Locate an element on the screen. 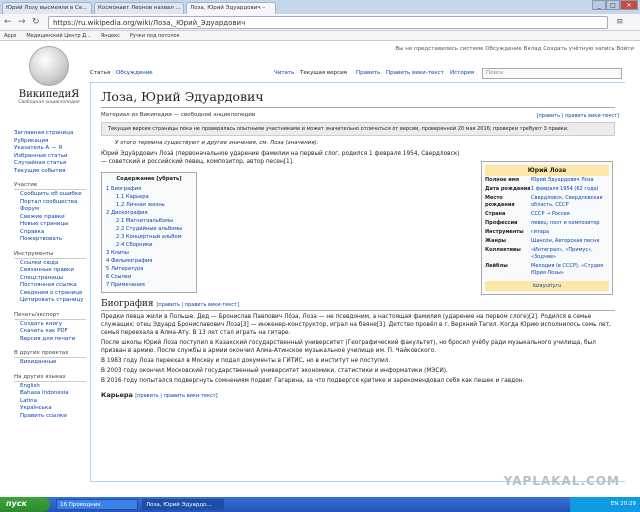  sidebar-item: Ссылки сюда is located at coordinates (53, 264).